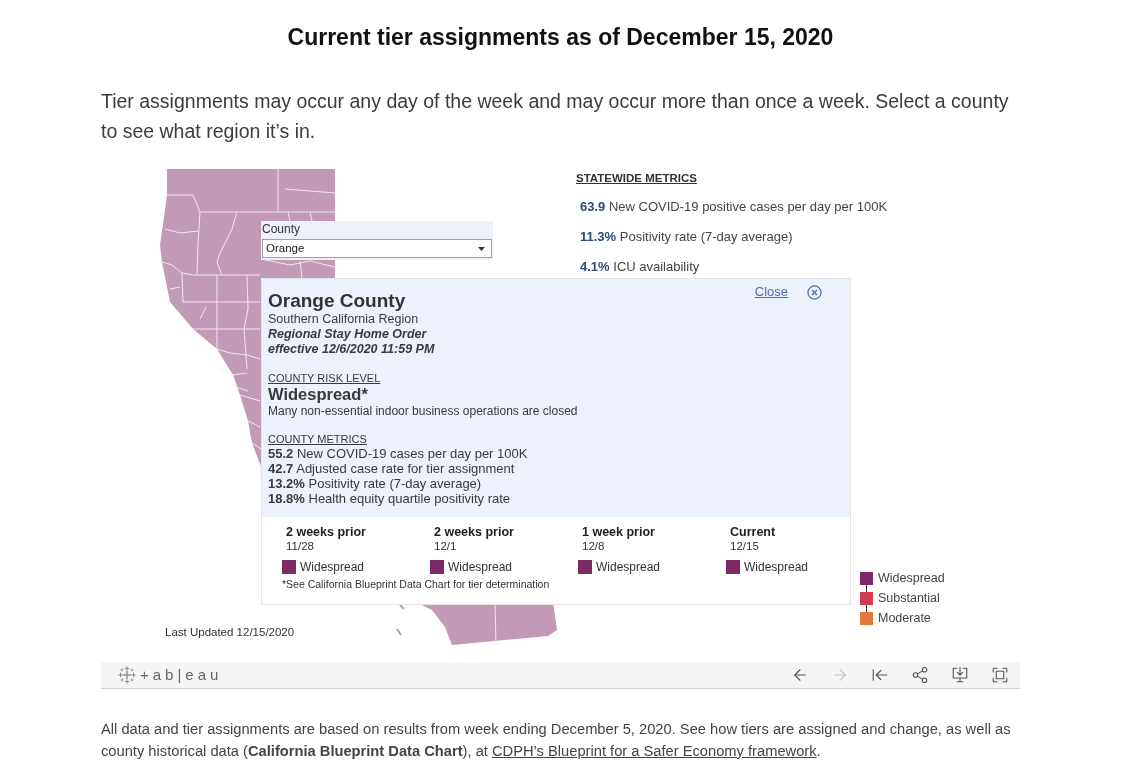  Describe the element at coordinates (960, 675) in the screenshot. I see `download-icon` at that location.